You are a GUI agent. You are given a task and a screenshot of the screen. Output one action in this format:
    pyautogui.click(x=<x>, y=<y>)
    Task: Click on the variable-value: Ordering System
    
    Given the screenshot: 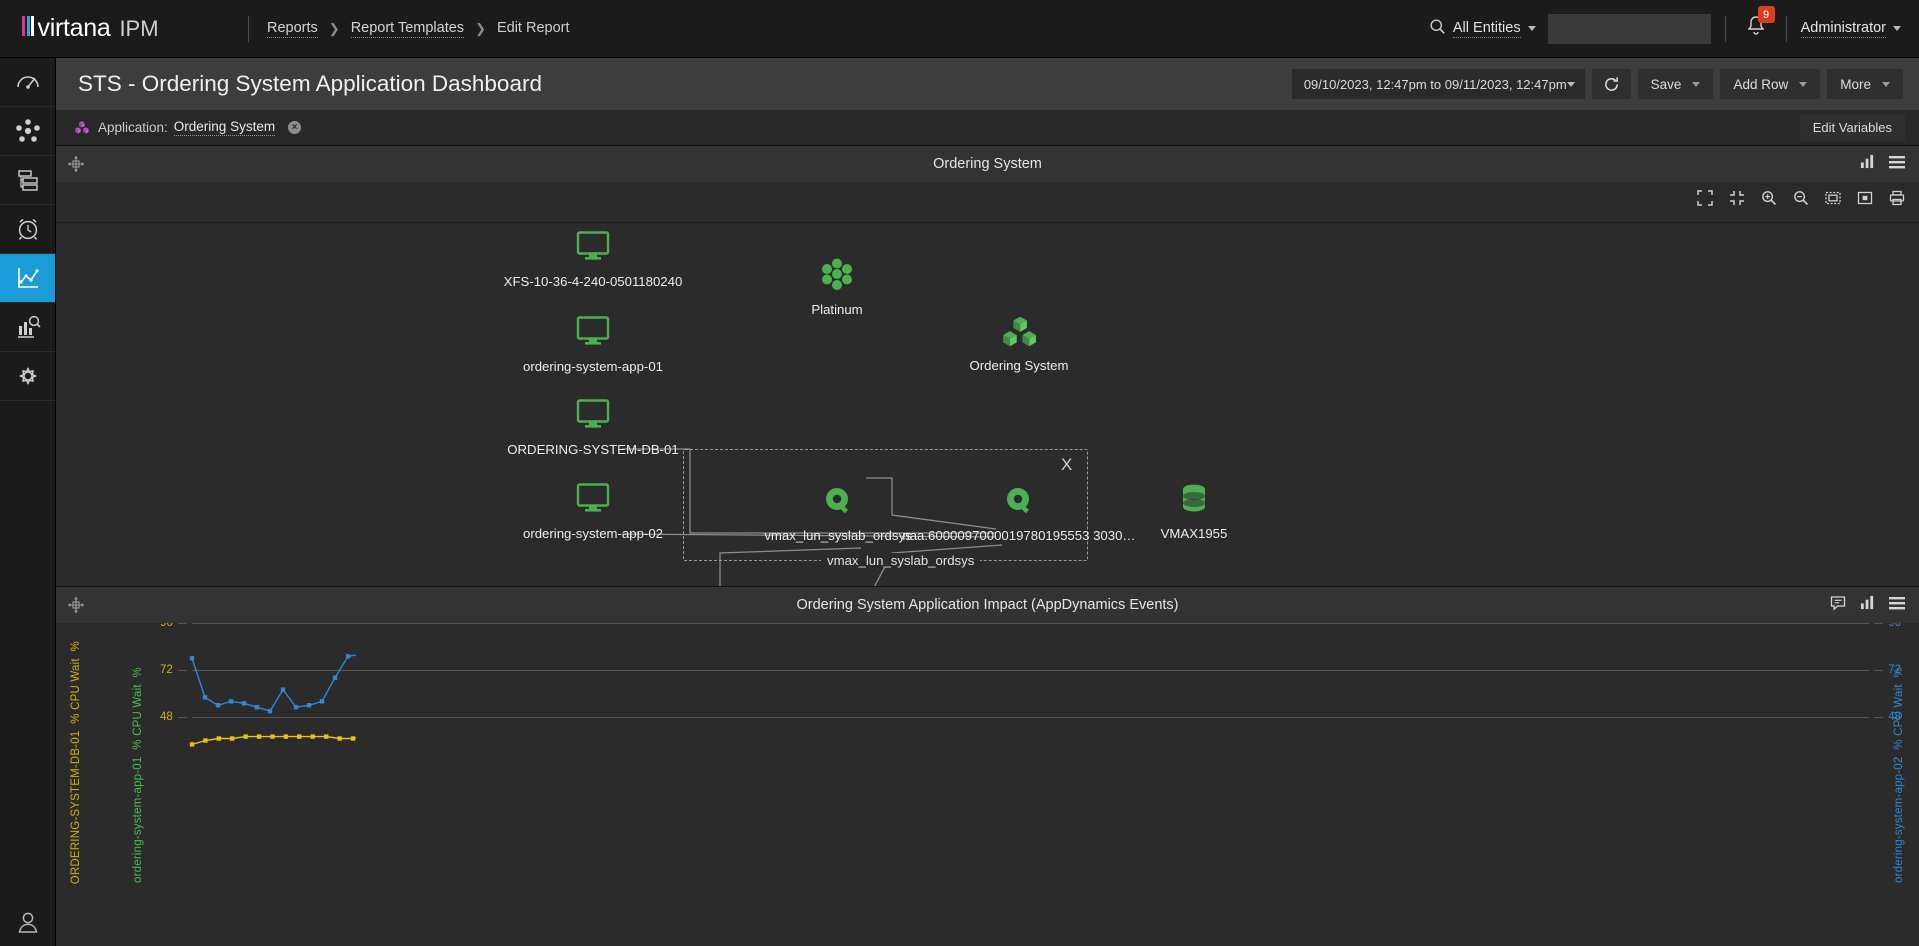 What is the action you would take?
    pyautogui.click(x=224, y=127)
    